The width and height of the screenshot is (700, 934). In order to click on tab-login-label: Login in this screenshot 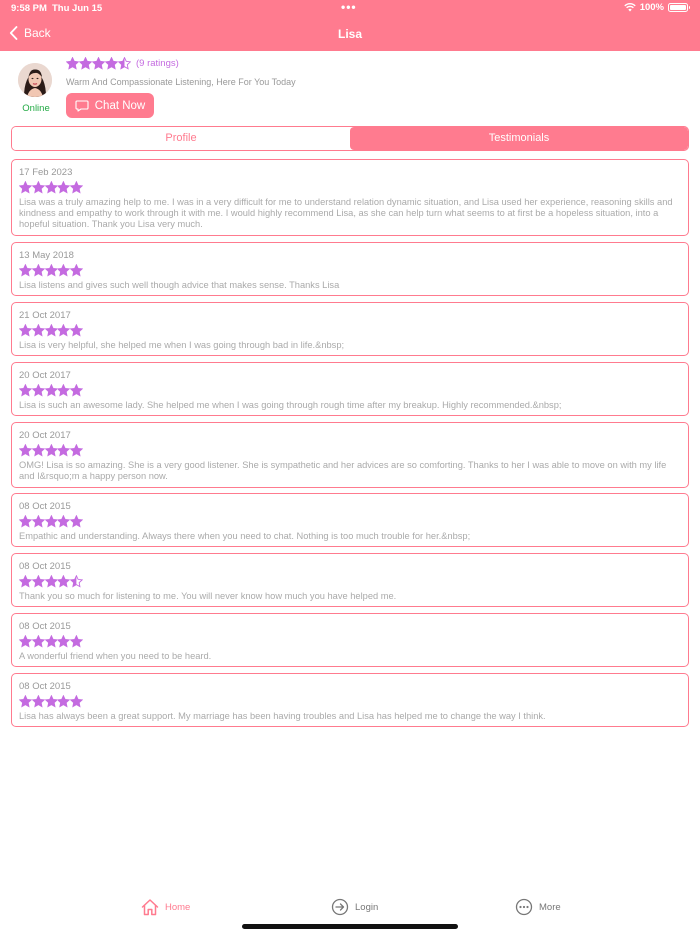, I will do `click(367, 907)`.